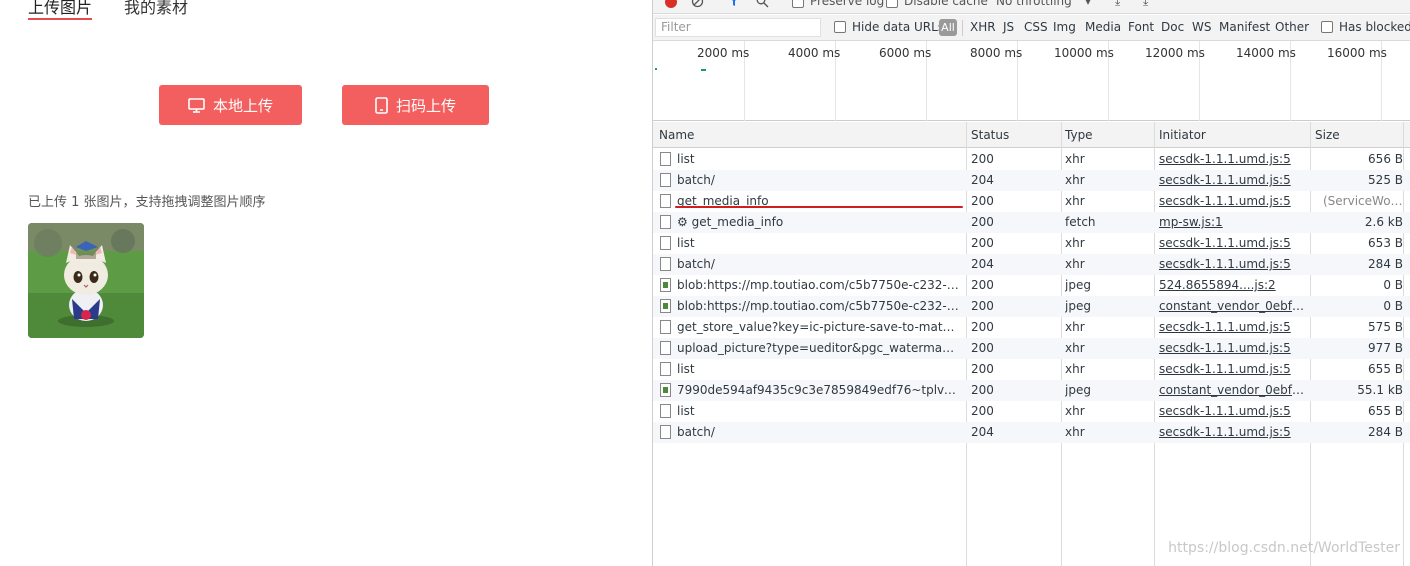 The image size is (1410, 566). Describe the element at coordinates (1327, 135) in the screenshot. I see `column-size: Size` at that location.